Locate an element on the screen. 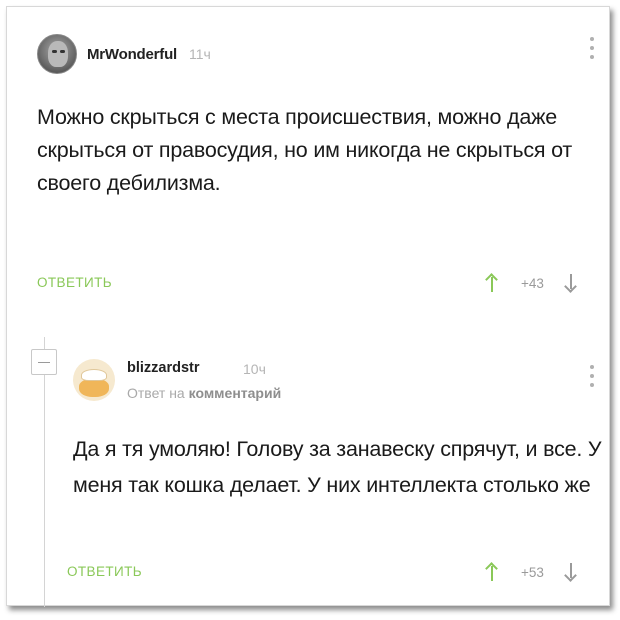 Image resolution: width=620 pixels, height=620 pixels. comment-rating: +43 is located at coordinates (532, 283).